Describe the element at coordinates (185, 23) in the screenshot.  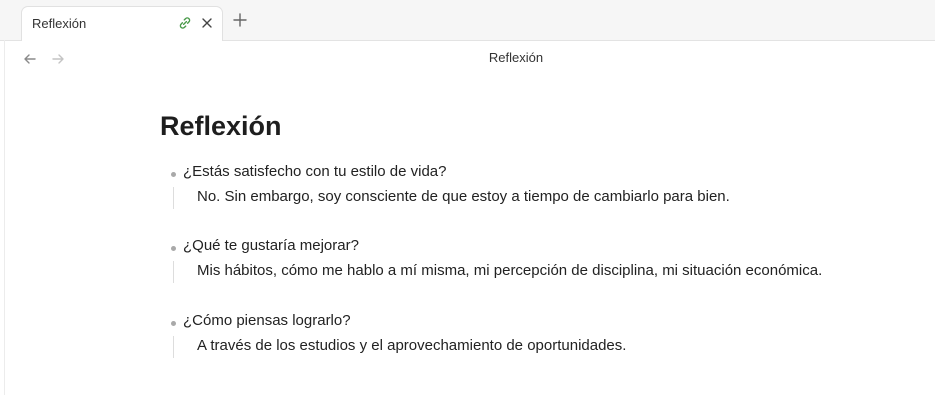
I see `link-icon` at that location.